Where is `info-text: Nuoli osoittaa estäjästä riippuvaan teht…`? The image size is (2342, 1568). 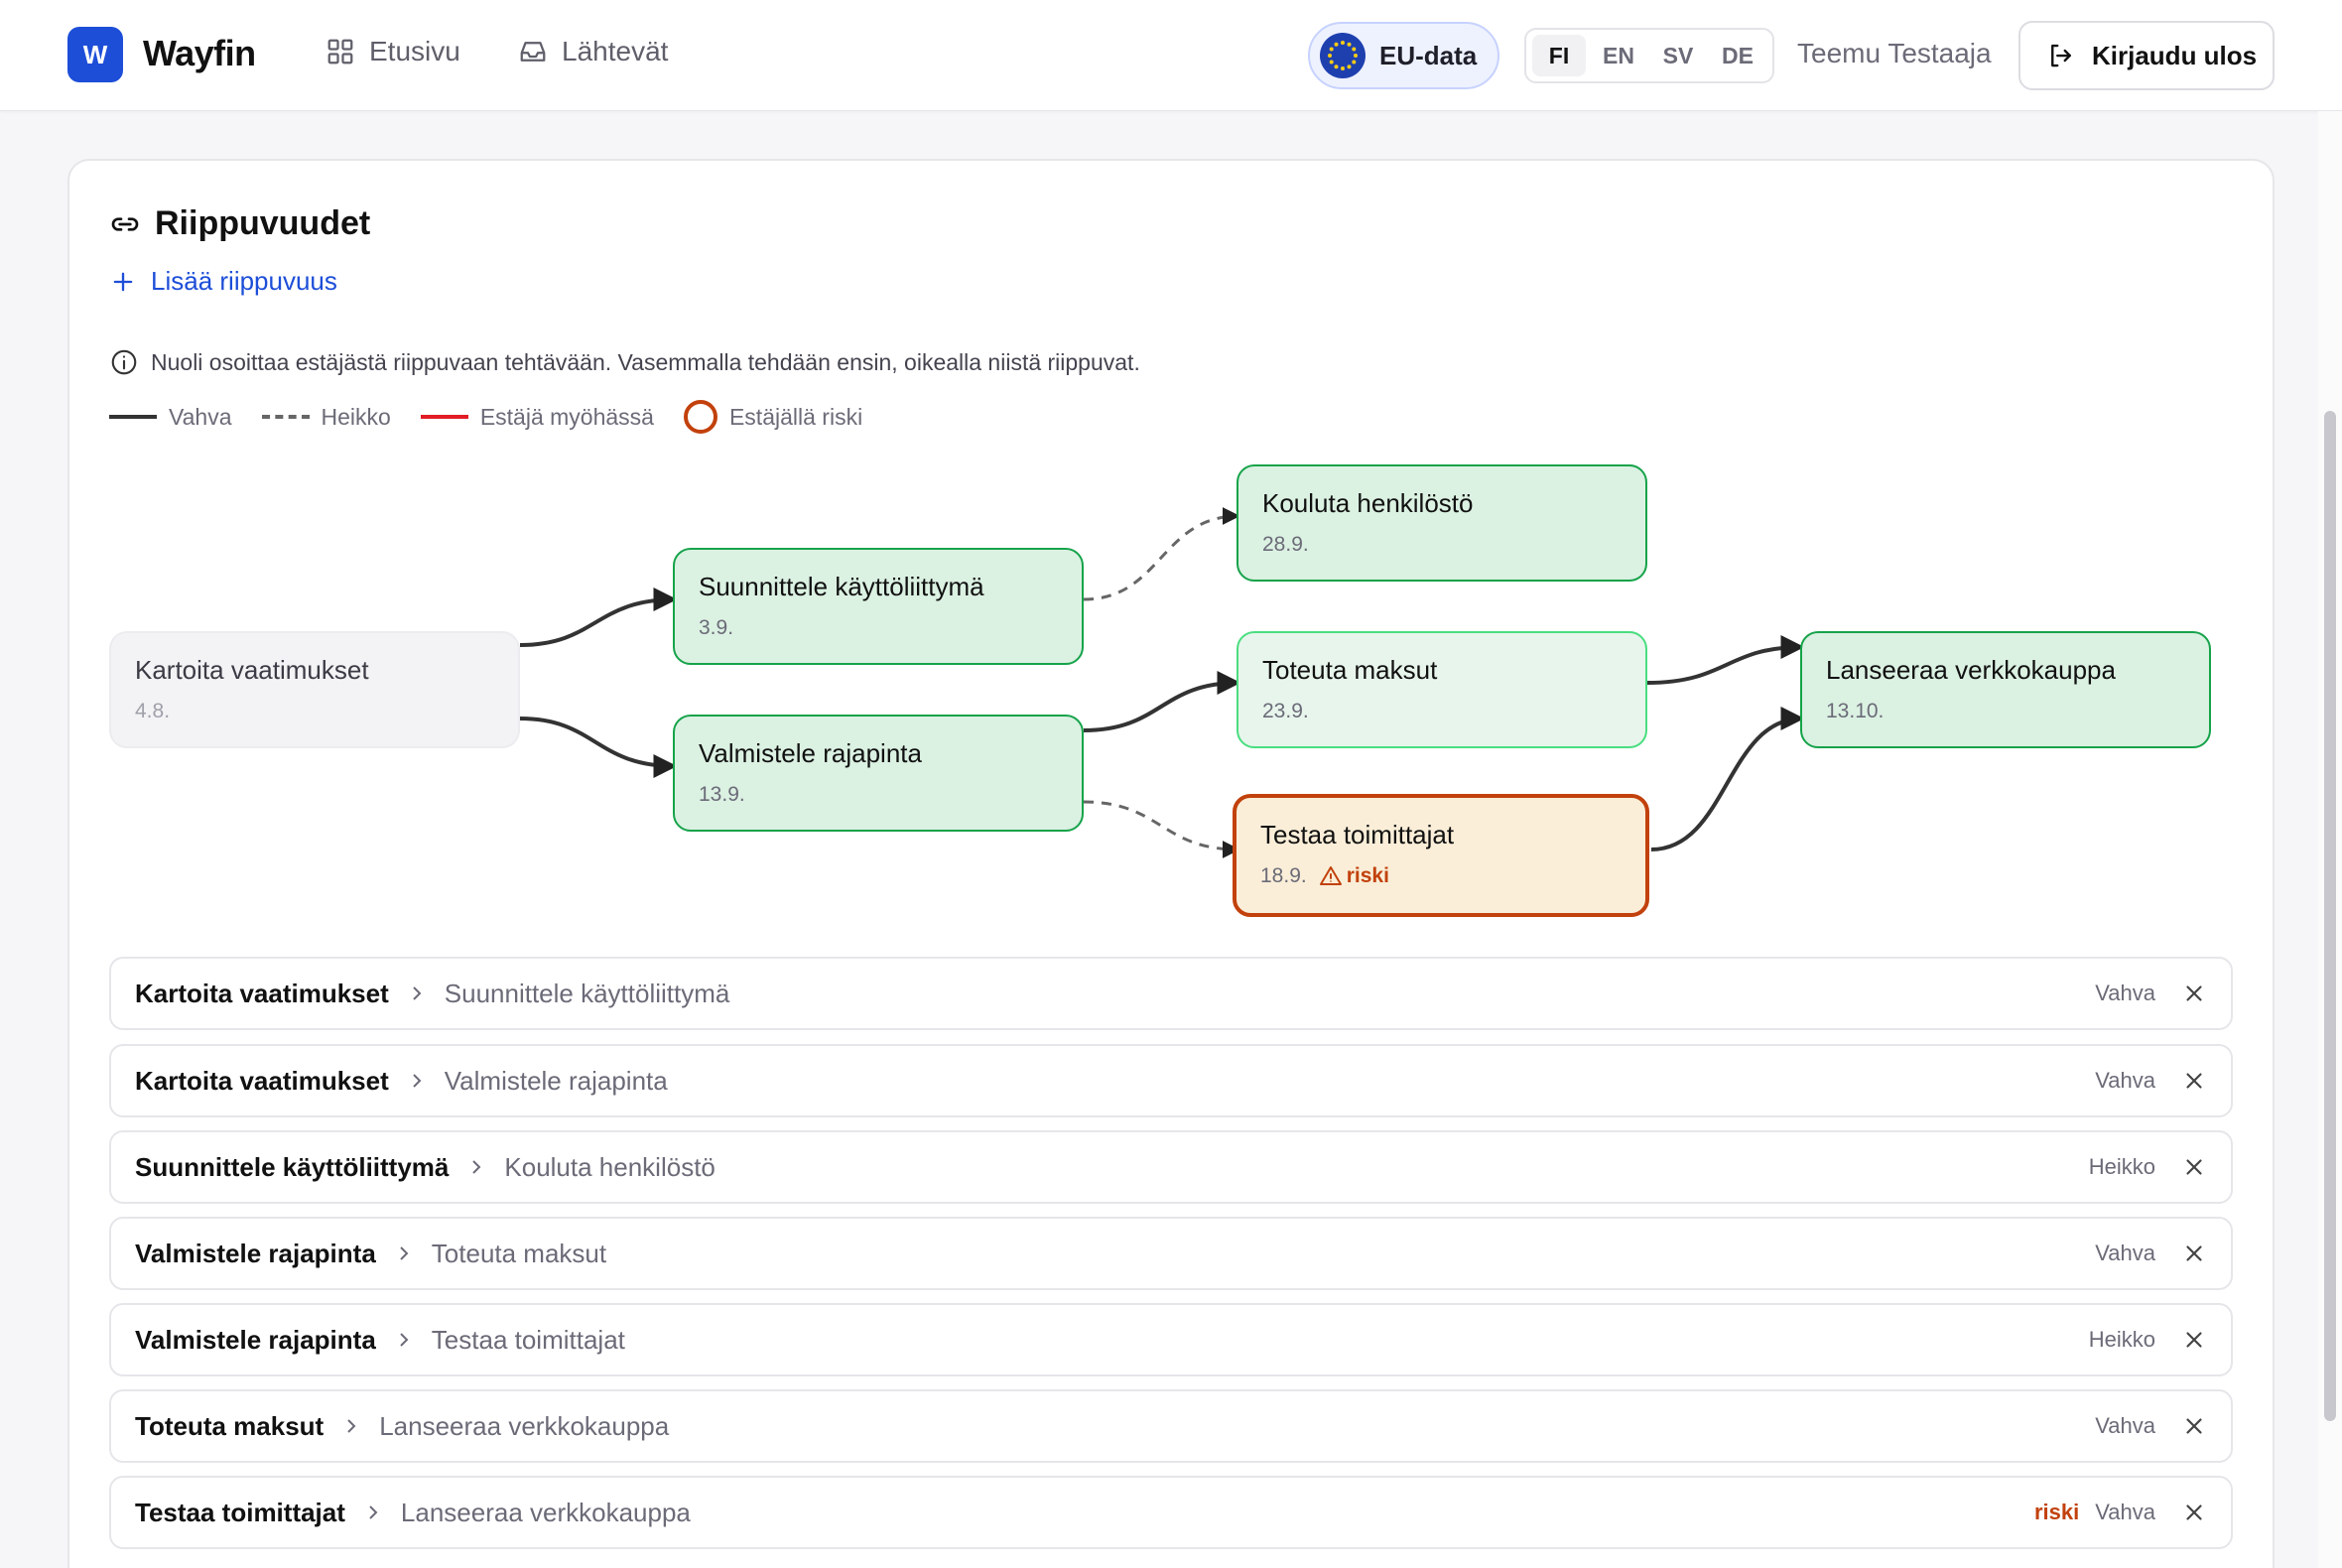 info-text: Nuoli osoittaa estäjästä riippuvaan teht… is located at coordinates (645, 361).